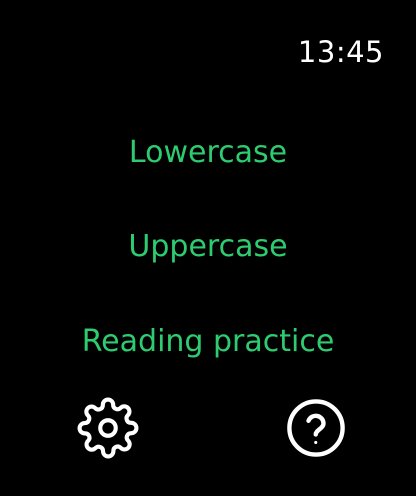  I want to click on gear-icon, so click(108, 428).